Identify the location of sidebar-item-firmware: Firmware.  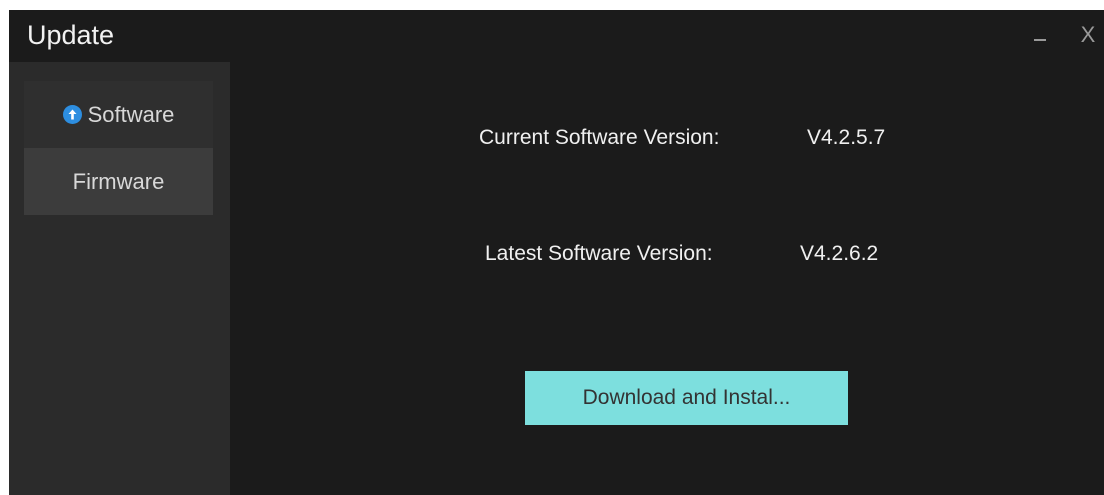
(118, 181).